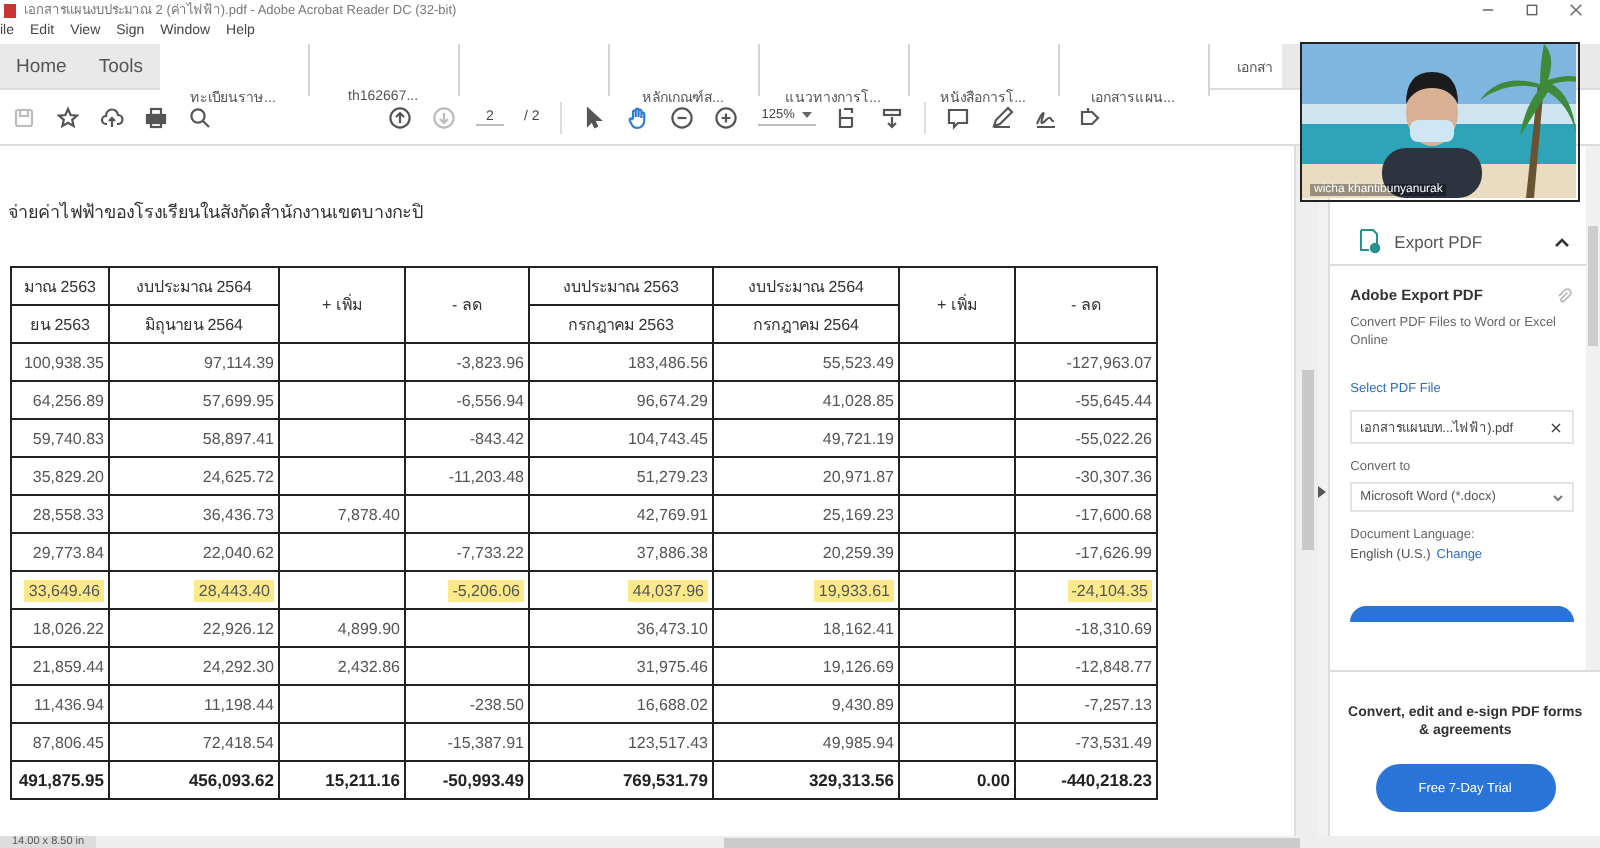  What do you see at coordinates (1558, 497) in the screenshot?
I see `chevron-down-icon` at bounding box center [1558, 497].